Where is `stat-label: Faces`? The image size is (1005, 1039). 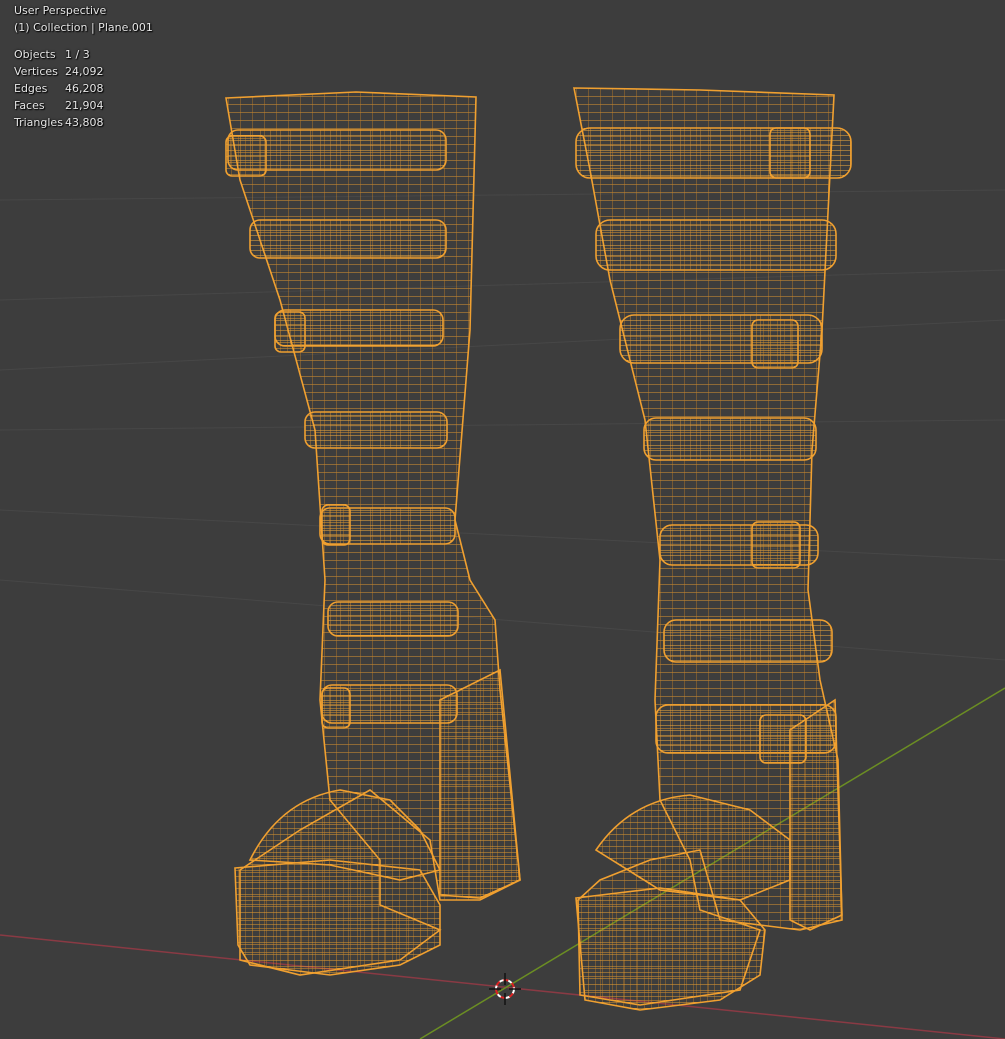
stat-label: Faces is located at coordinates (29, 105).